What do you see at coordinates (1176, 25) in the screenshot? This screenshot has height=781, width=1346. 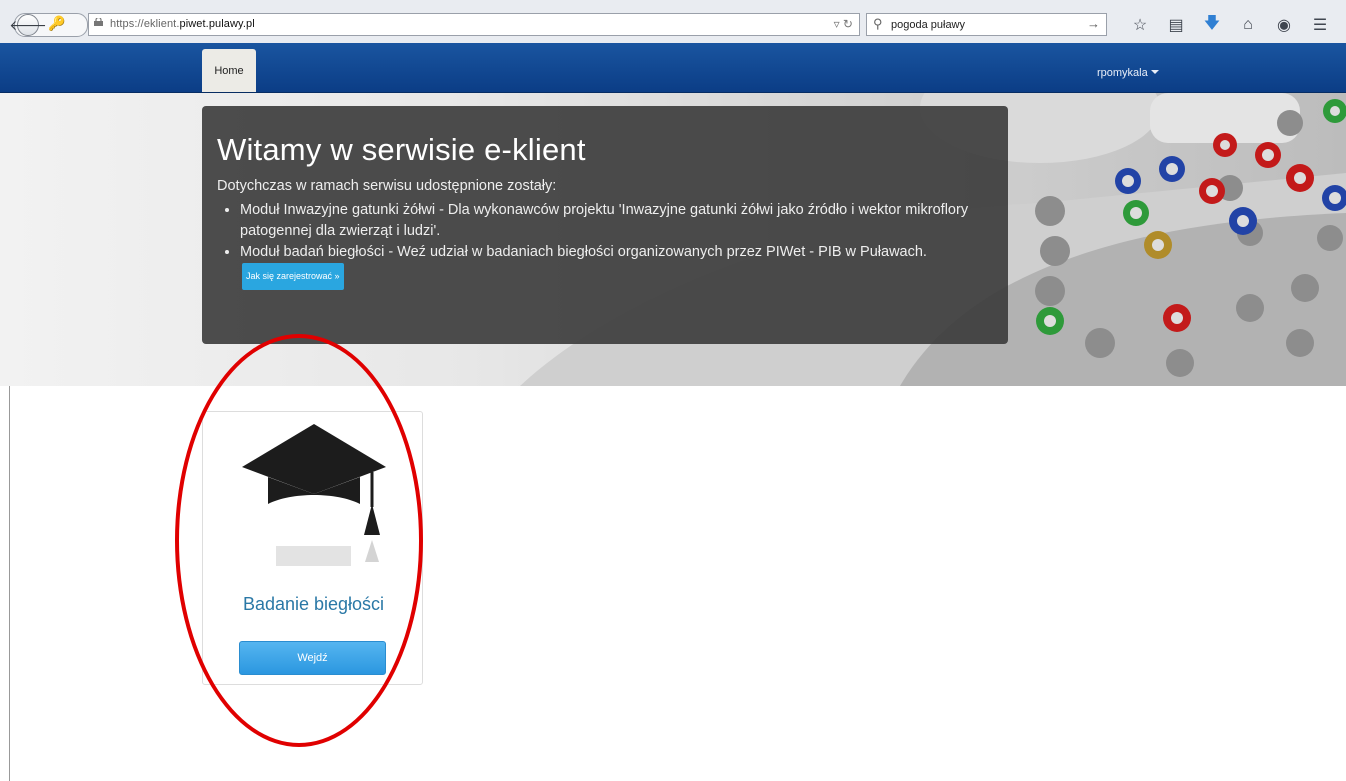 I see `reading-list-icon: ▤` at bounding box center [1176, 25].